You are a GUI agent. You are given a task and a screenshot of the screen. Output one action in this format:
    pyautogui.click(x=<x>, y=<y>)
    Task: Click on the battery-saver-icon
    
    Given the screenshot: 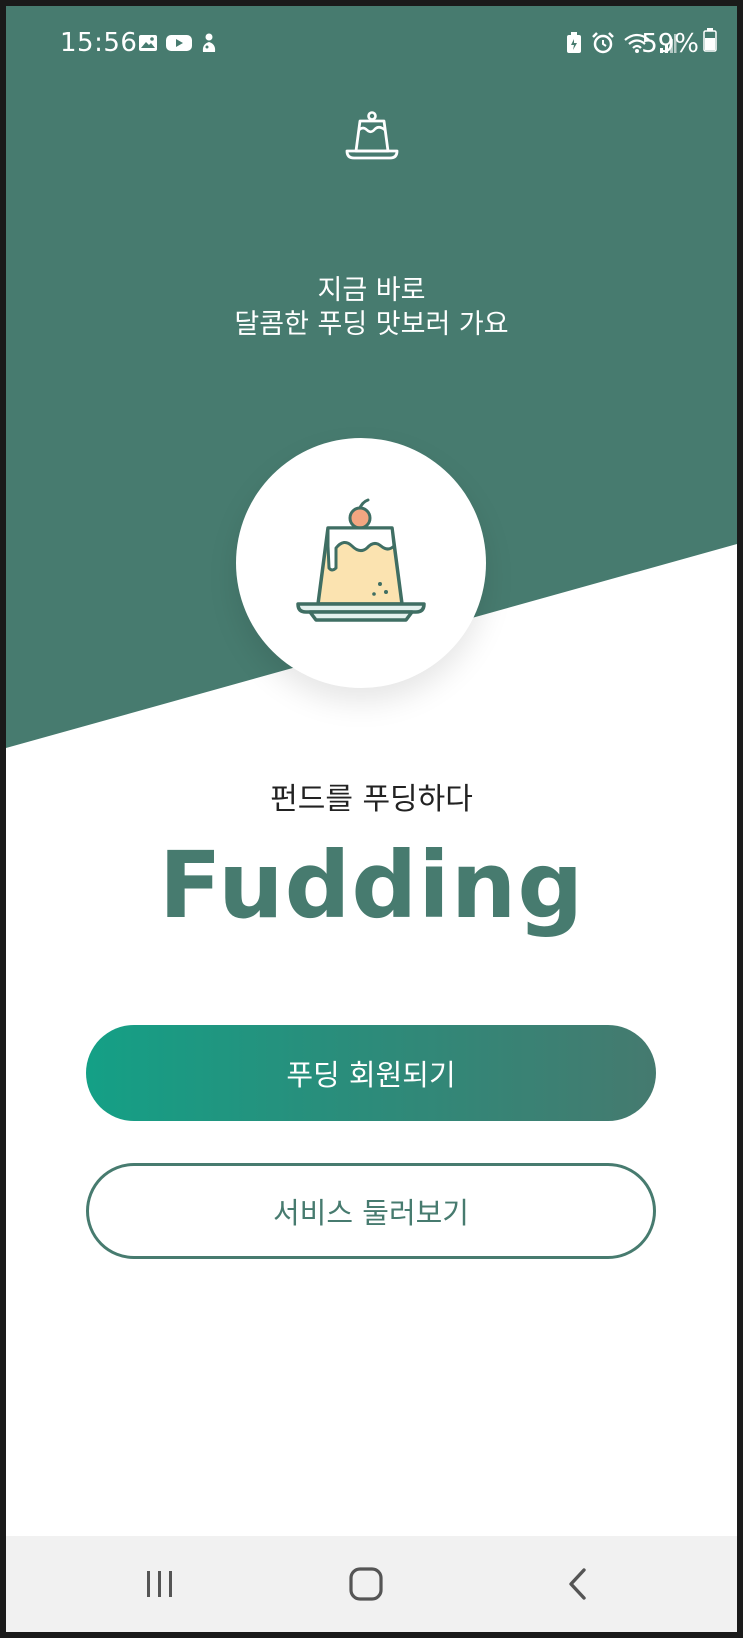 What is the action you would take?
    pyautogui.click(x=574, y=45)
    